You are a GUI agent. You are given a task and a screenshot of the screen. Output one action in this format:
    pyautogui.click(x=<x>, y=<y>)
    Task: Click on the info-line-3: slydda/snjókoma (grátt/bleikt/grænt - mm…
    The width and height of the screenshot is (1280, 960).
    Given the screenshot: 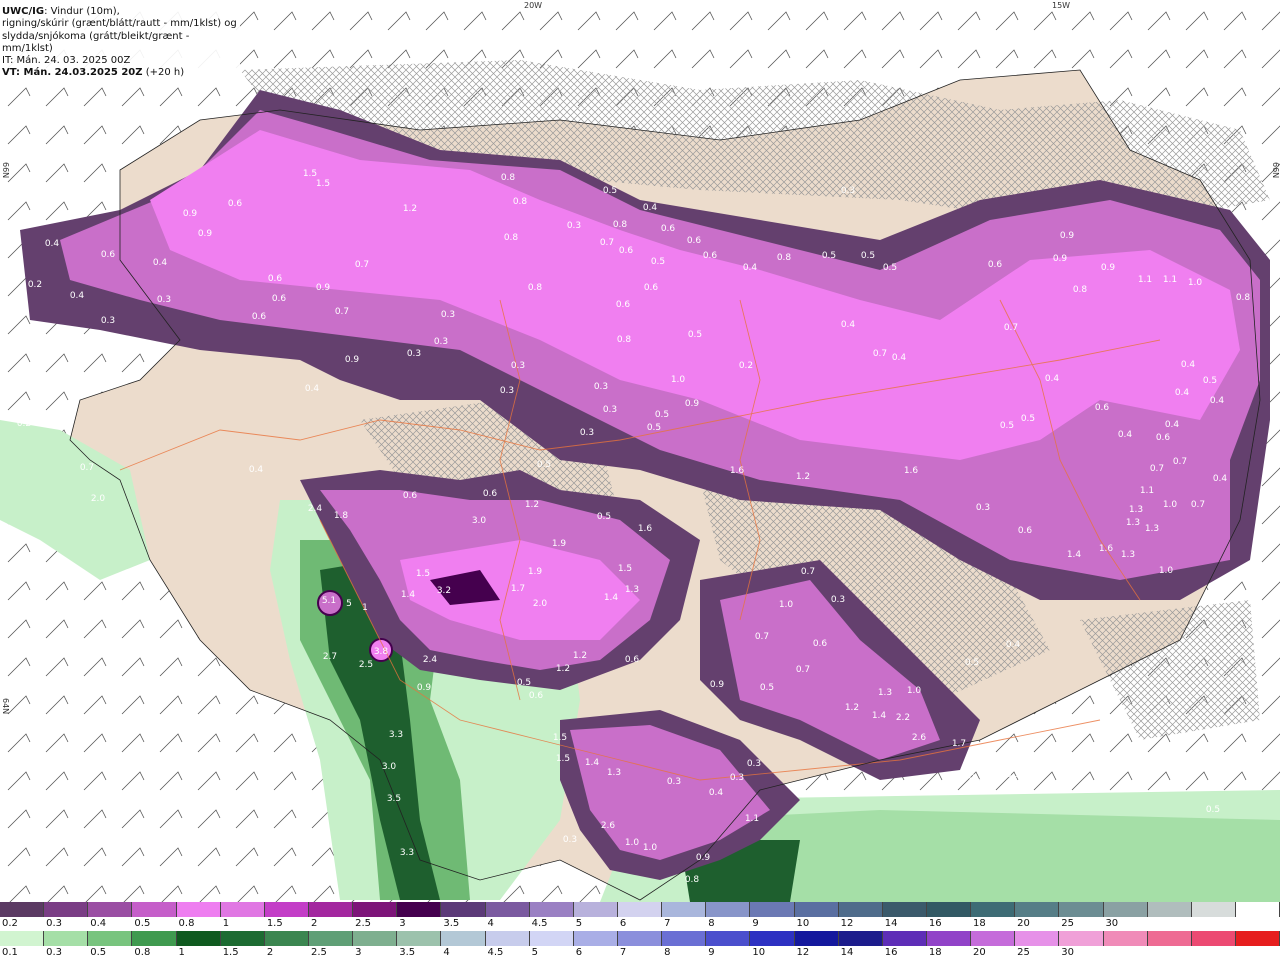 What is the action you would take?
    pyautogui.click(x=96, y=42)
    